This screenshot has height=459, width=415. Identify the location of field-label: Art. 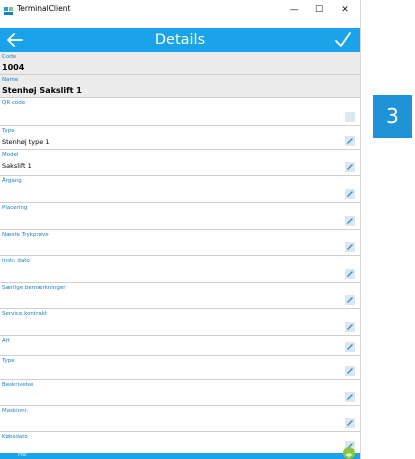
(6, 341).